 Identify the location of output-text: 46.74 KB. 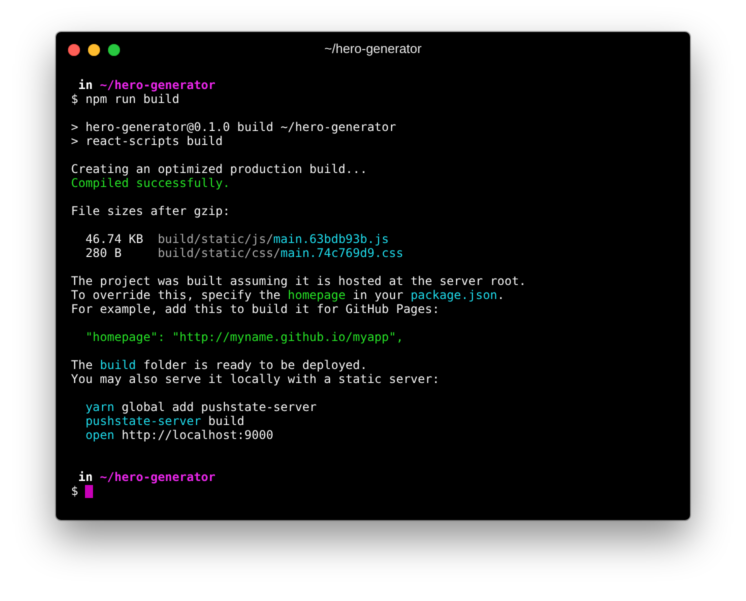
(114, 239).